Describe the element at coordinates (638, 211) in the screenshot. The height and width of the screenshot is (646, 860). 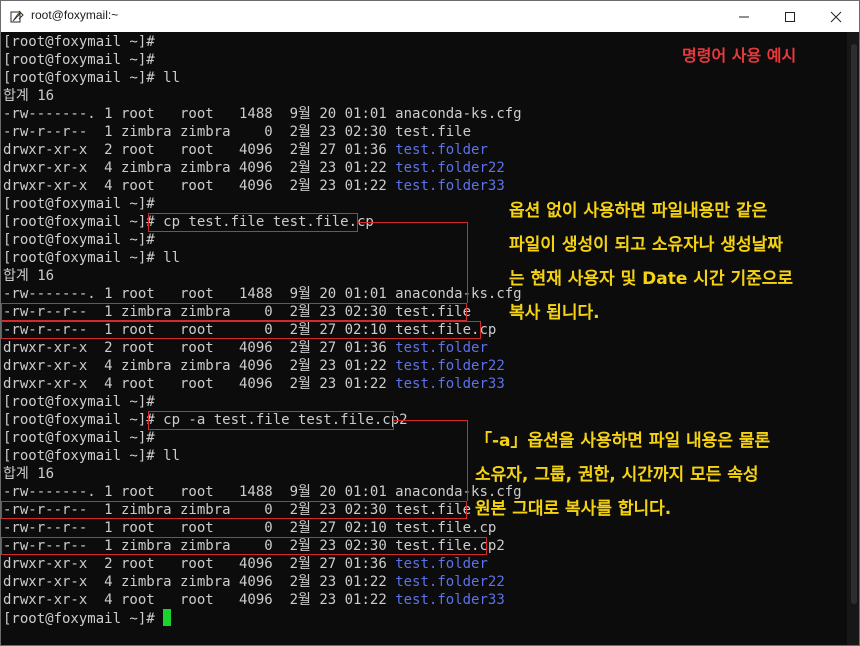
I see `annotation-line: 옵션 없이 사용하면 파일내용만 같은` at that location.